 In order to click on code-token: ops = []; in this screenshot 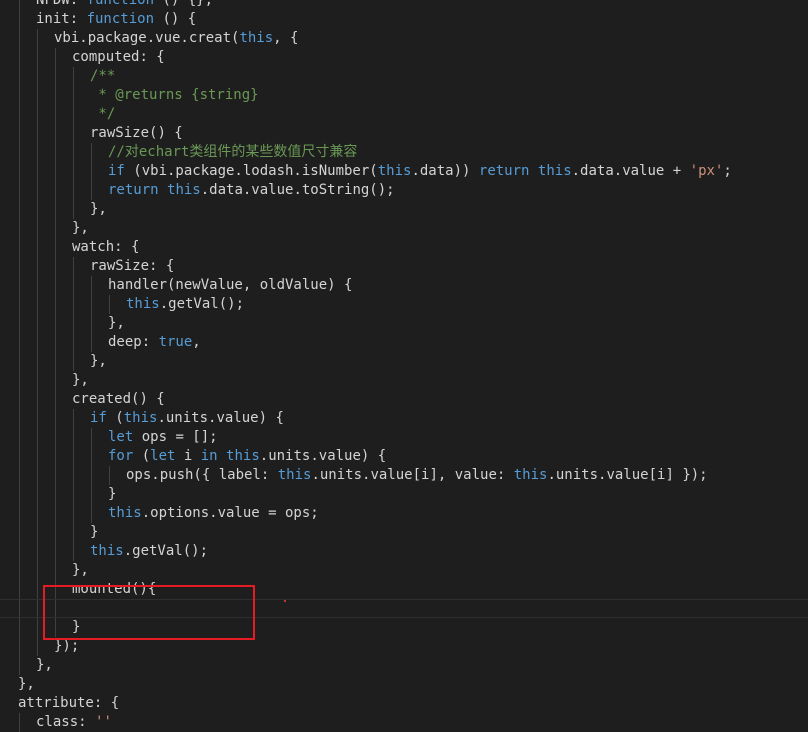, I will do `click(175, 437)`.